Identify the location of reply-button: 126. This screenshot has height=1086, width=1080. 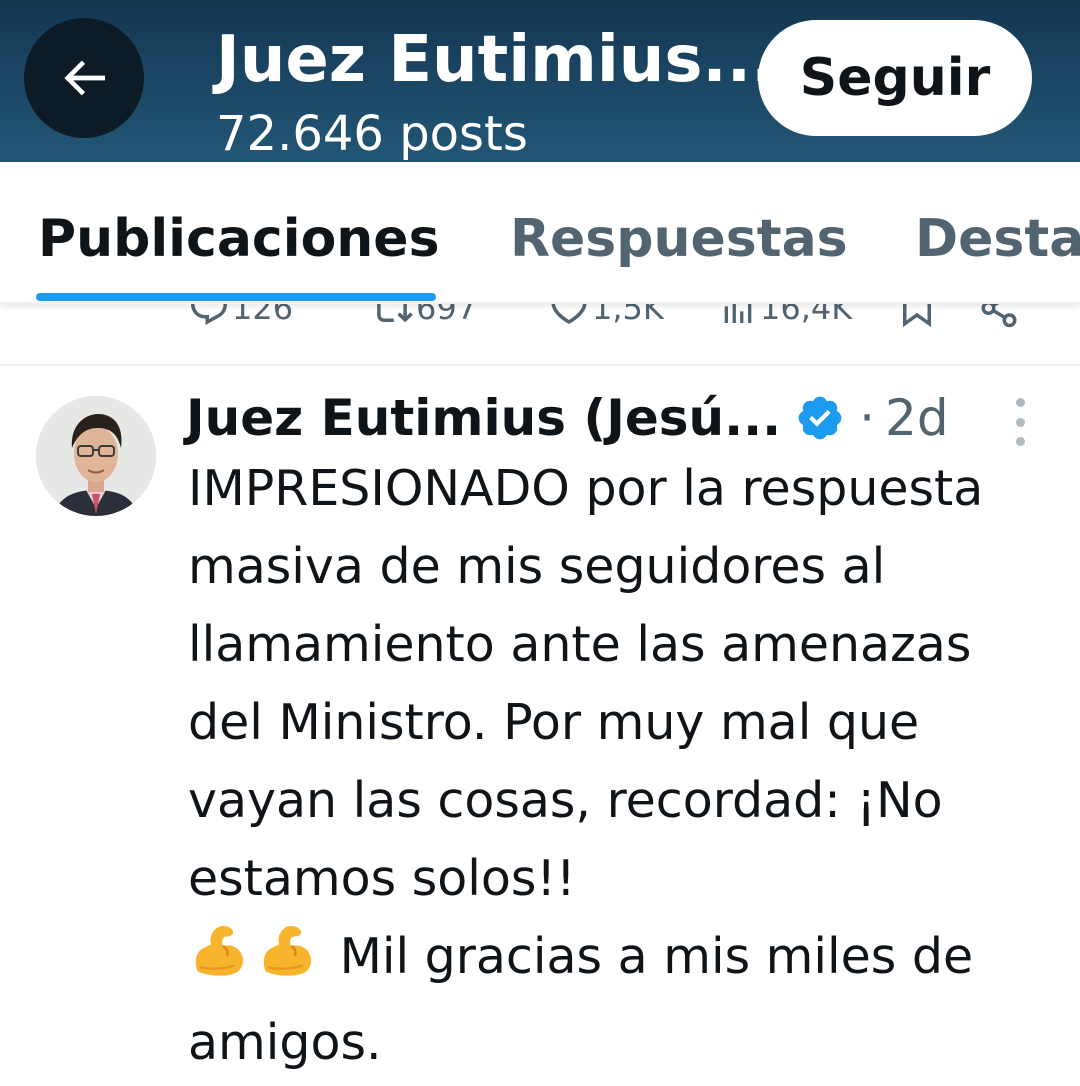
(240, 322).